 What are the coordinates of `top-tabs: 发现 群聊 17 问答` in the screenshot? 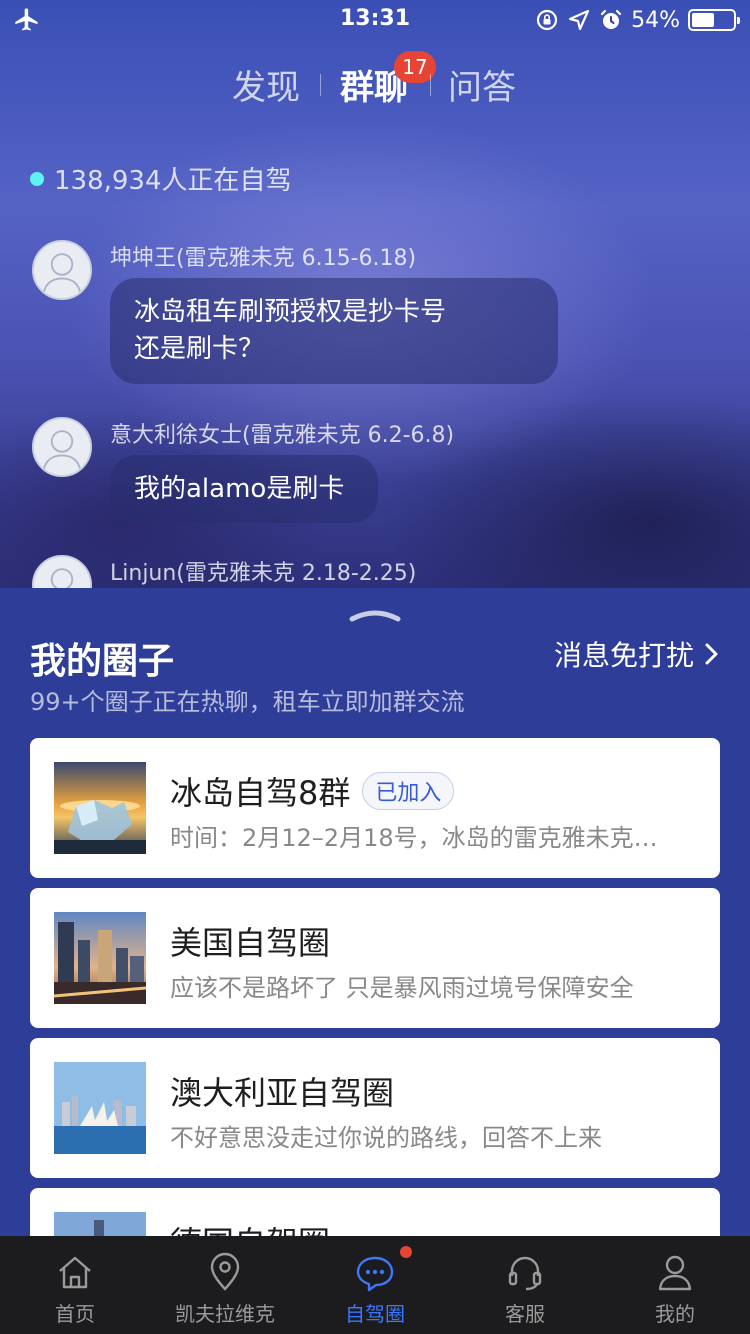 It's located at (375, 80).